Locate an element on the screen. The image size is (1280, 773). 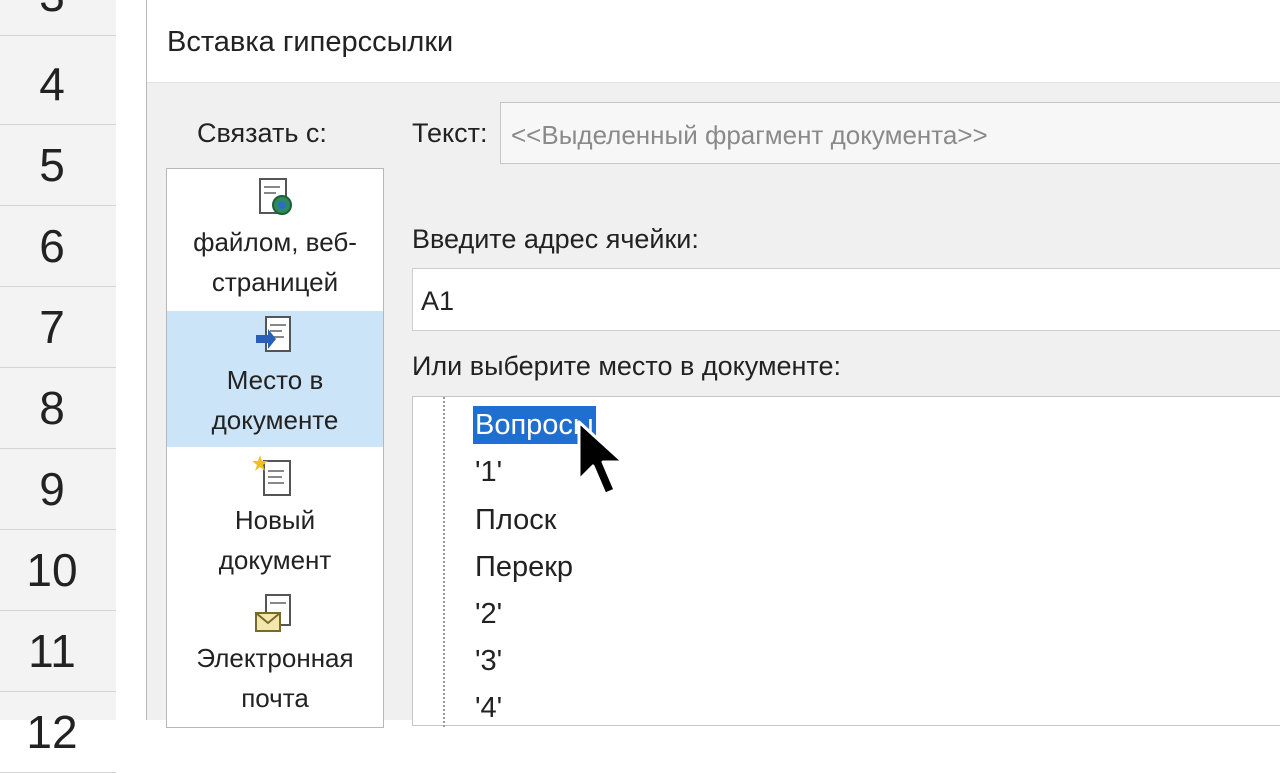
row-header-6: 6 is located at coordinates (58, 246).